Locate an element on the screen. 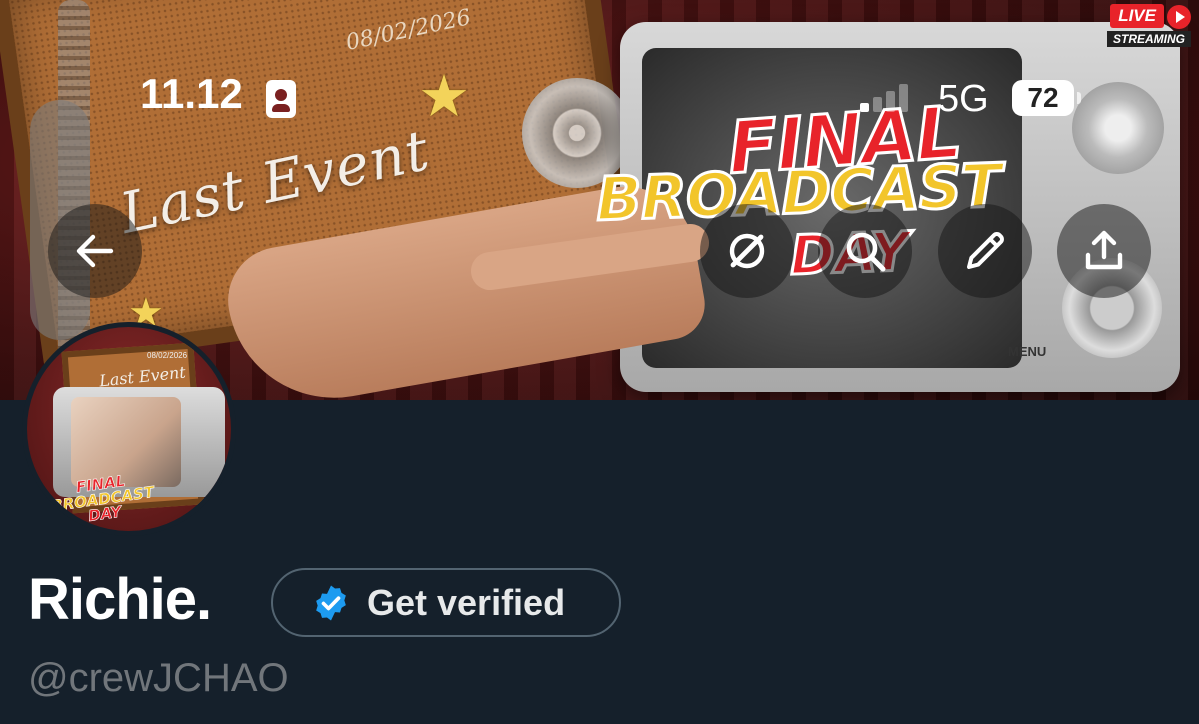 The width and height of the screenshot is (1199, 724). live-streaming-badge: LIVE STREAMING is located at coordinates (1149, 26).